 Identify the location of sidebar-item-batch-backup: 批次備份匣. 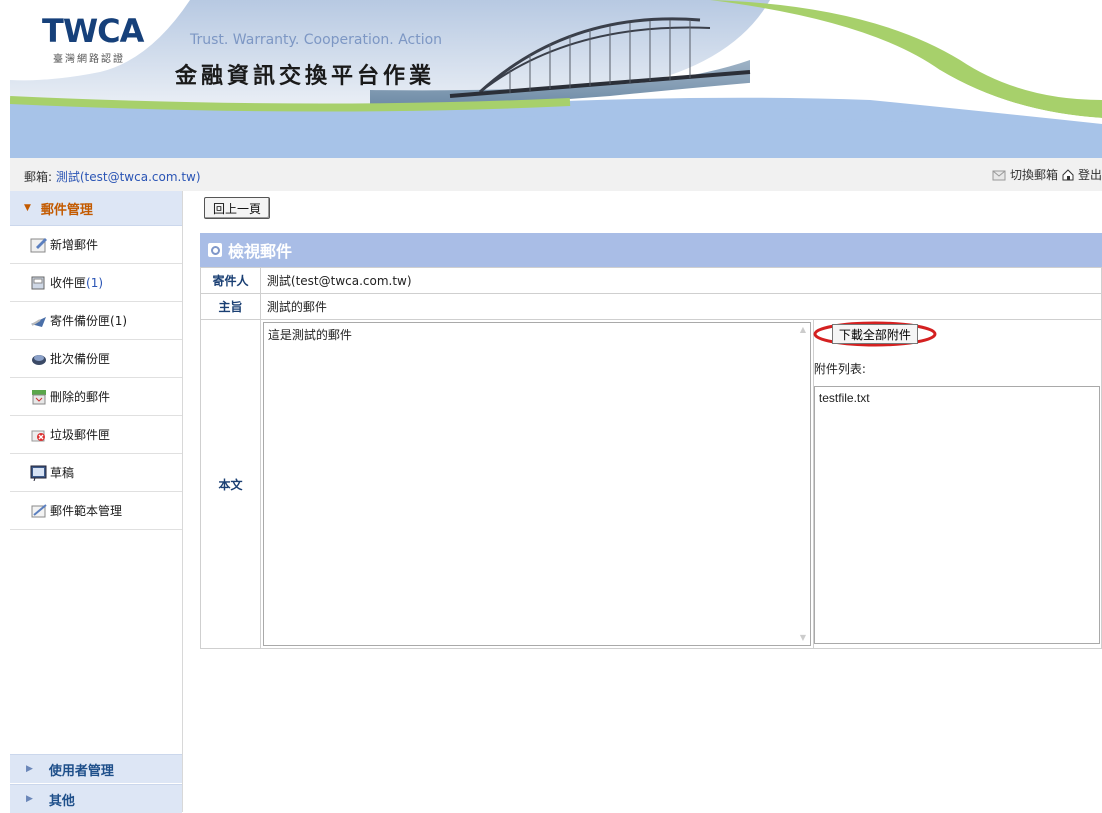
(96, 359).